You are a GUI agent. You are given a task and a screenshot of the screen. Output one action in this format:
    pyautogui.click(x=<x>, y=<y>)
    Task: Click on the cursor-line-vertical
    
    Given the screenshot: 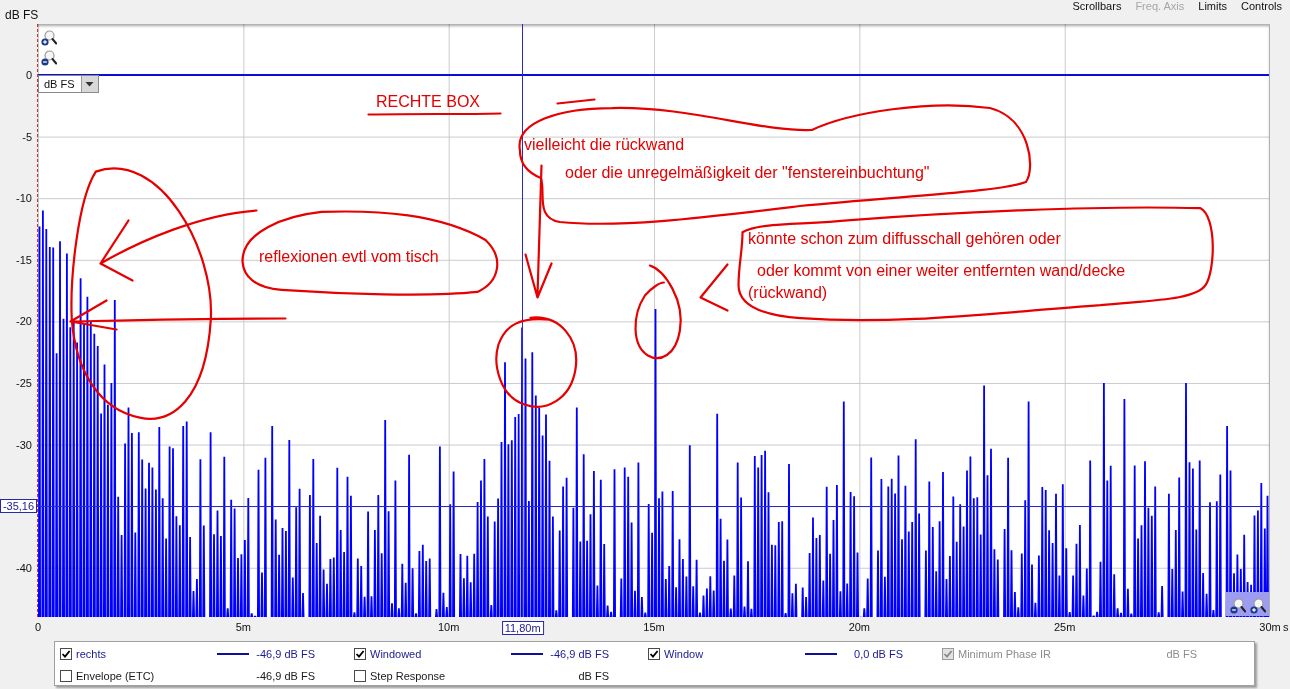 What is the action you would take?
    pyautogui.click(x=523, y=320)
    